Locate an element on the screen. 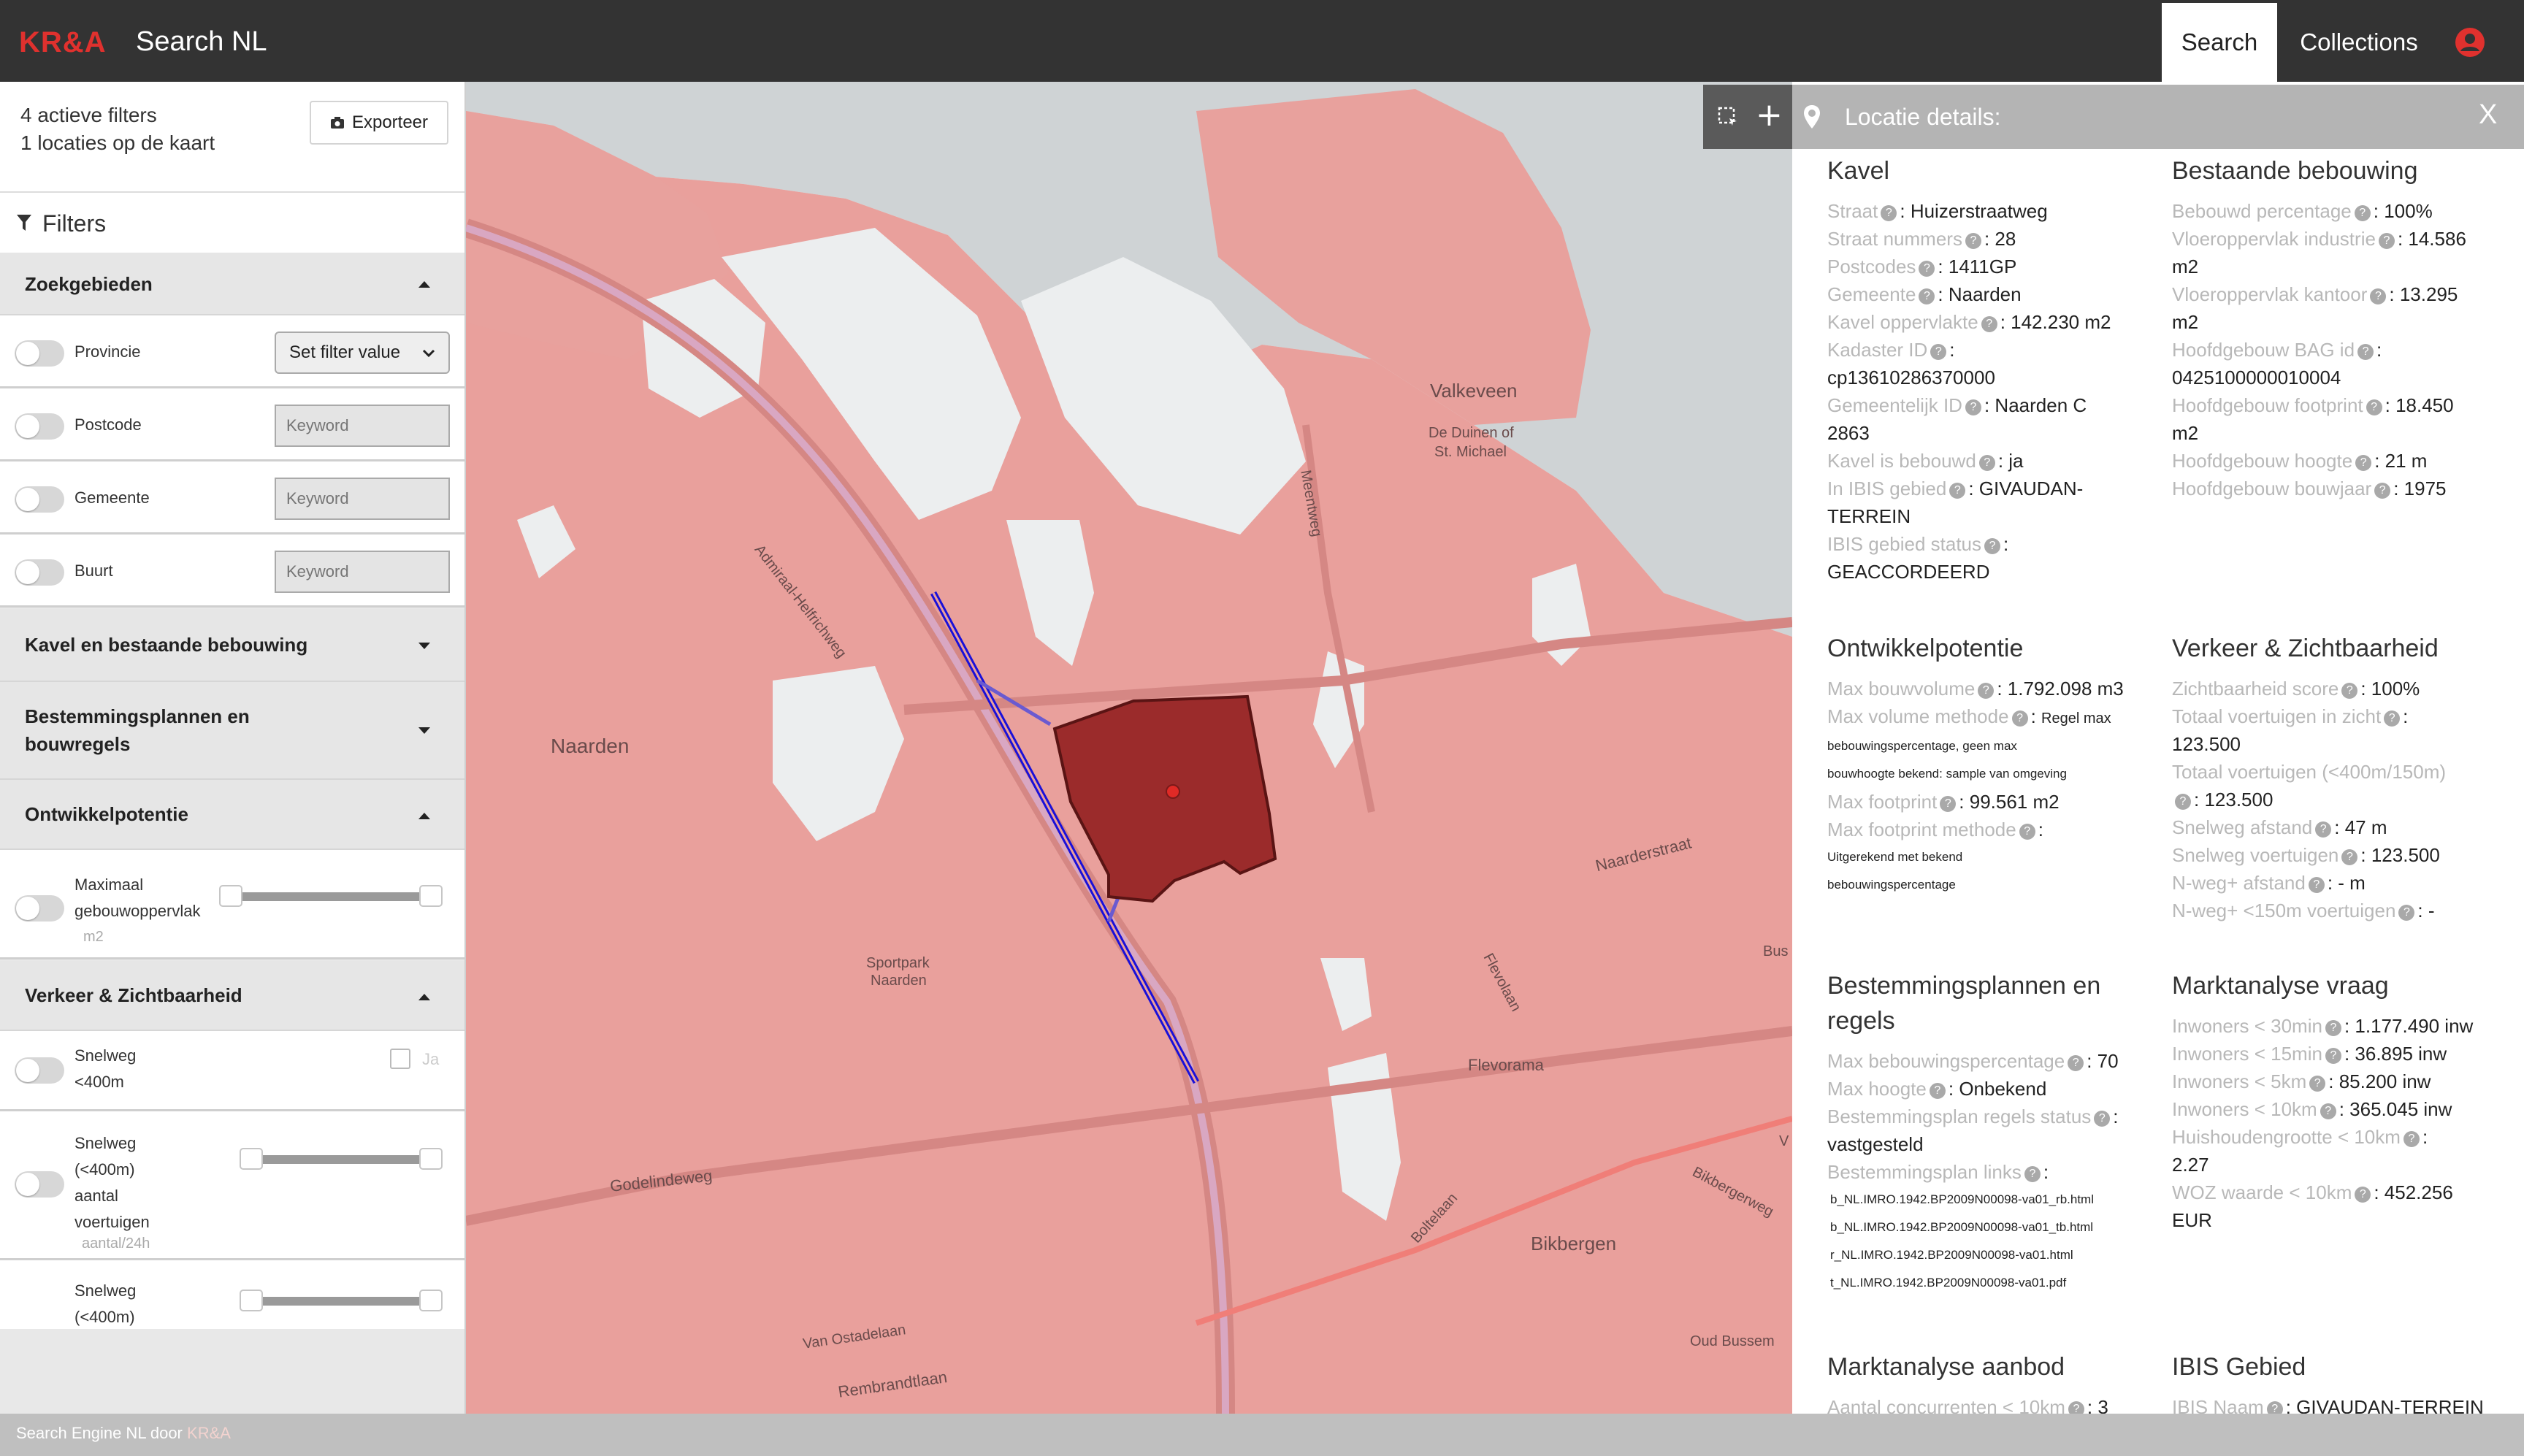  section-bestemming: Bestemmingsplannen en bouwregels is located at coordinates (232, 731).